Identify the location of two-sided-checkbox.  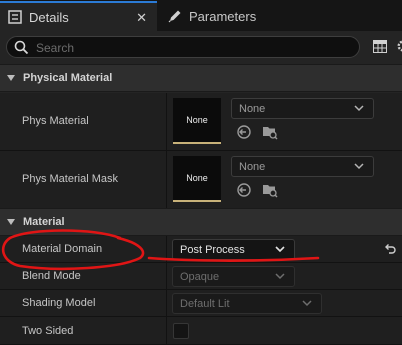
(181, 331).